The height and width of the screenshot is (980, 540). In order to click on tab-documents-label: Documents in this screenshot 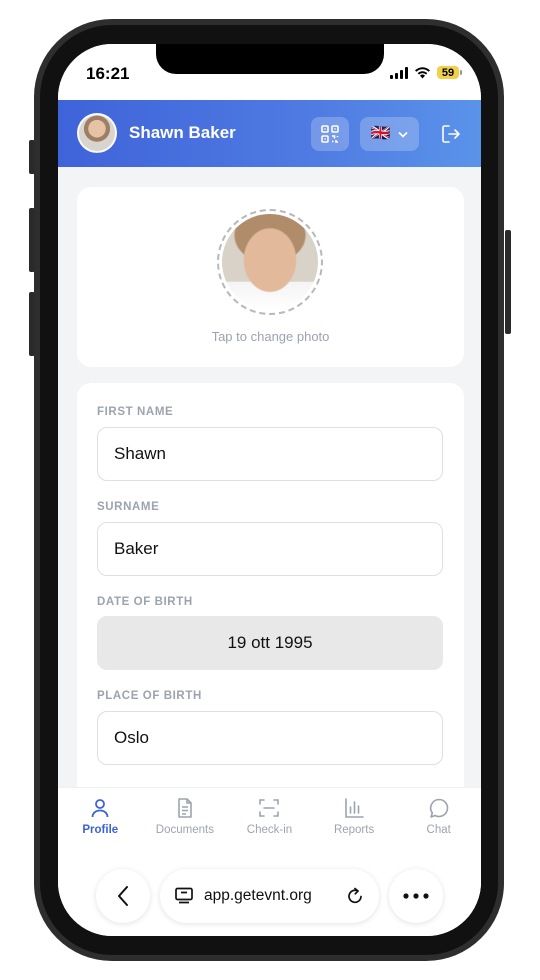, I will do `click(184, 830)`.